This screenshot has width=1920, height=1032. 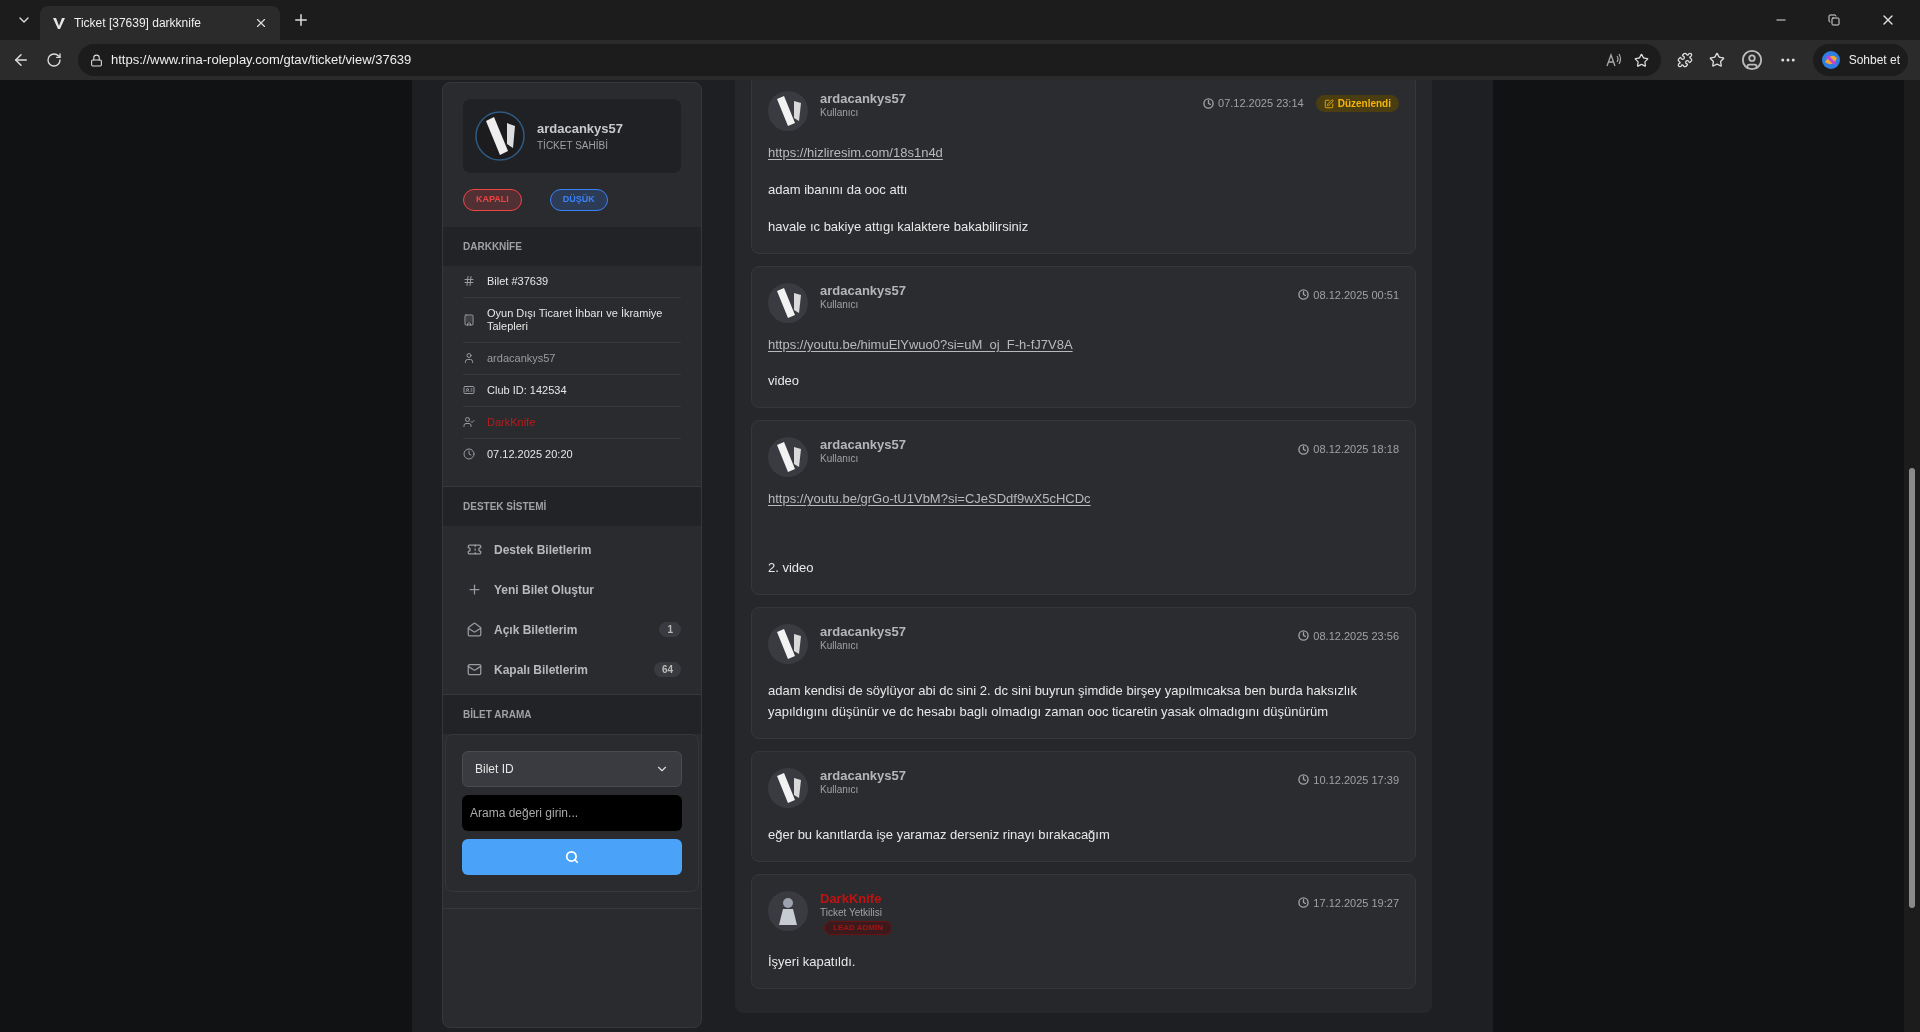 What do you see at coordinates (667, 669) in the screenshot?
I see `count-badge: 64` at bounding box center [667, 669].